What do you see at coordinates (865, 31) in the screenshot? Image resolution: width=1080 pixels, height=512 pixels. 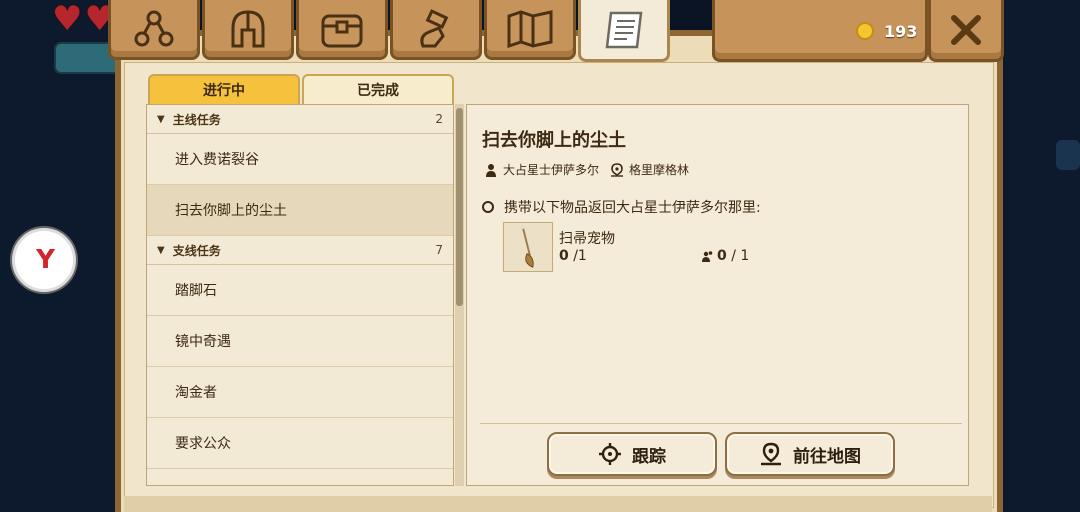 I see `coin-icon` at bounding box center [865, 31].